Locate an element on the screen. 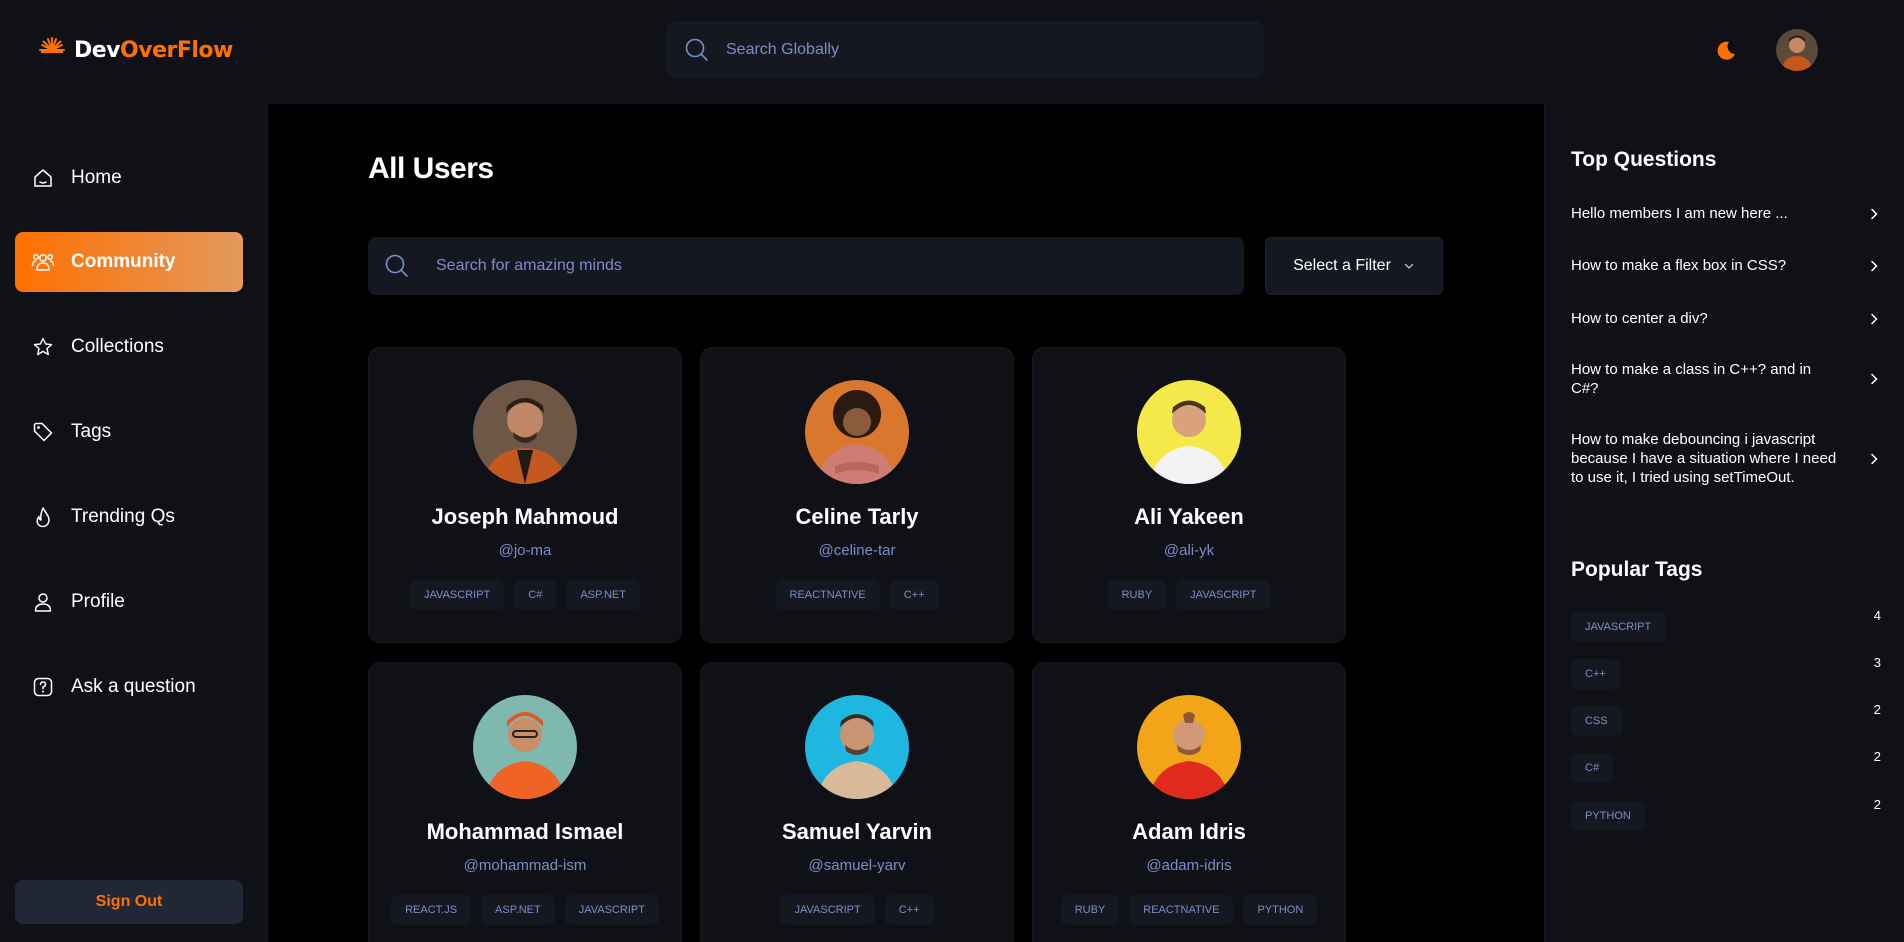 This screenshot has height=942, width=1904. sidebar-item-trending: Trending Qs is located at coordinates (129, 517).